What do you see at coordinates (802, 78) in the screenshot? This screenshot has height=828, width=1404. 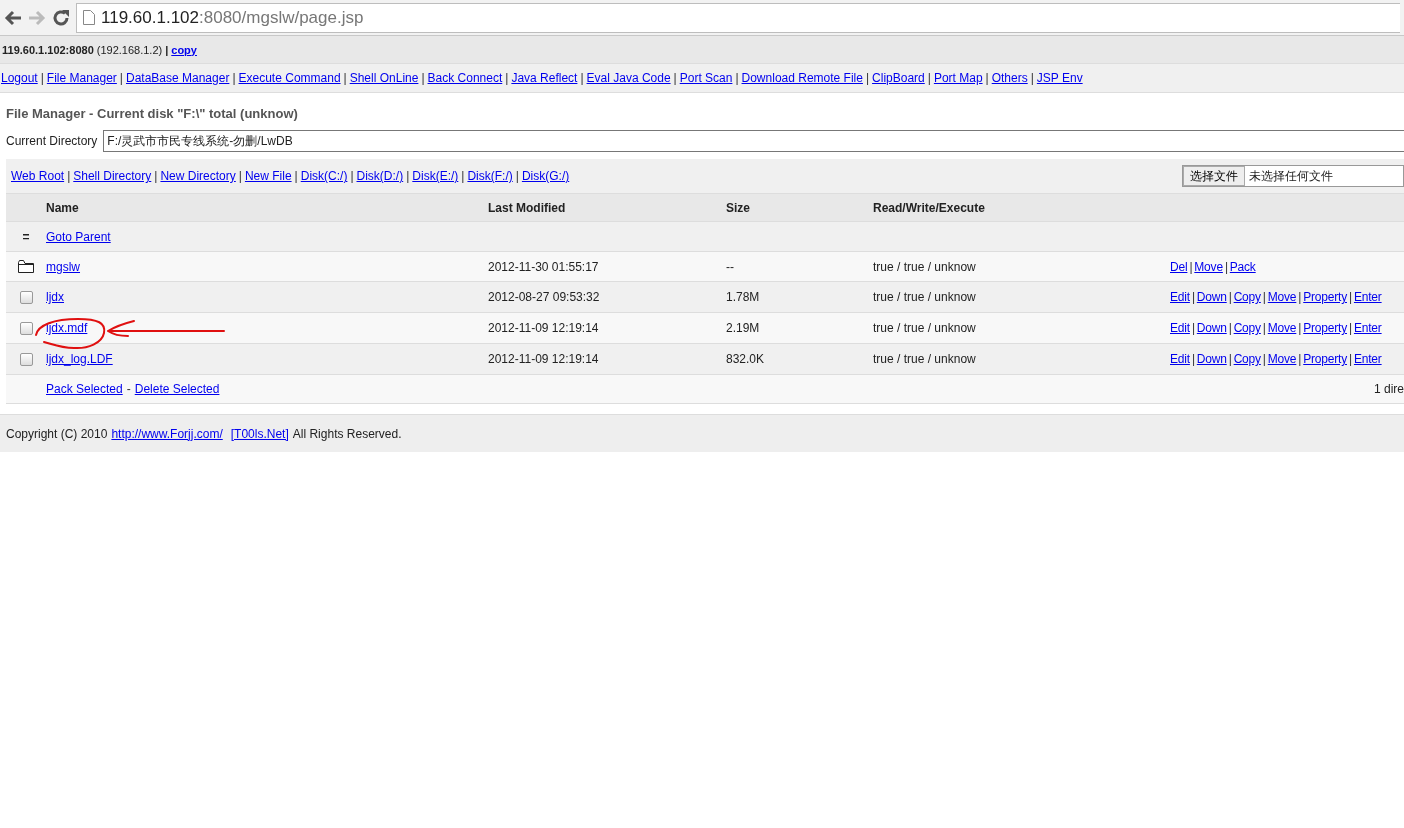 I see `nav-link: Download Remote File` at bounding box center [802, 78].